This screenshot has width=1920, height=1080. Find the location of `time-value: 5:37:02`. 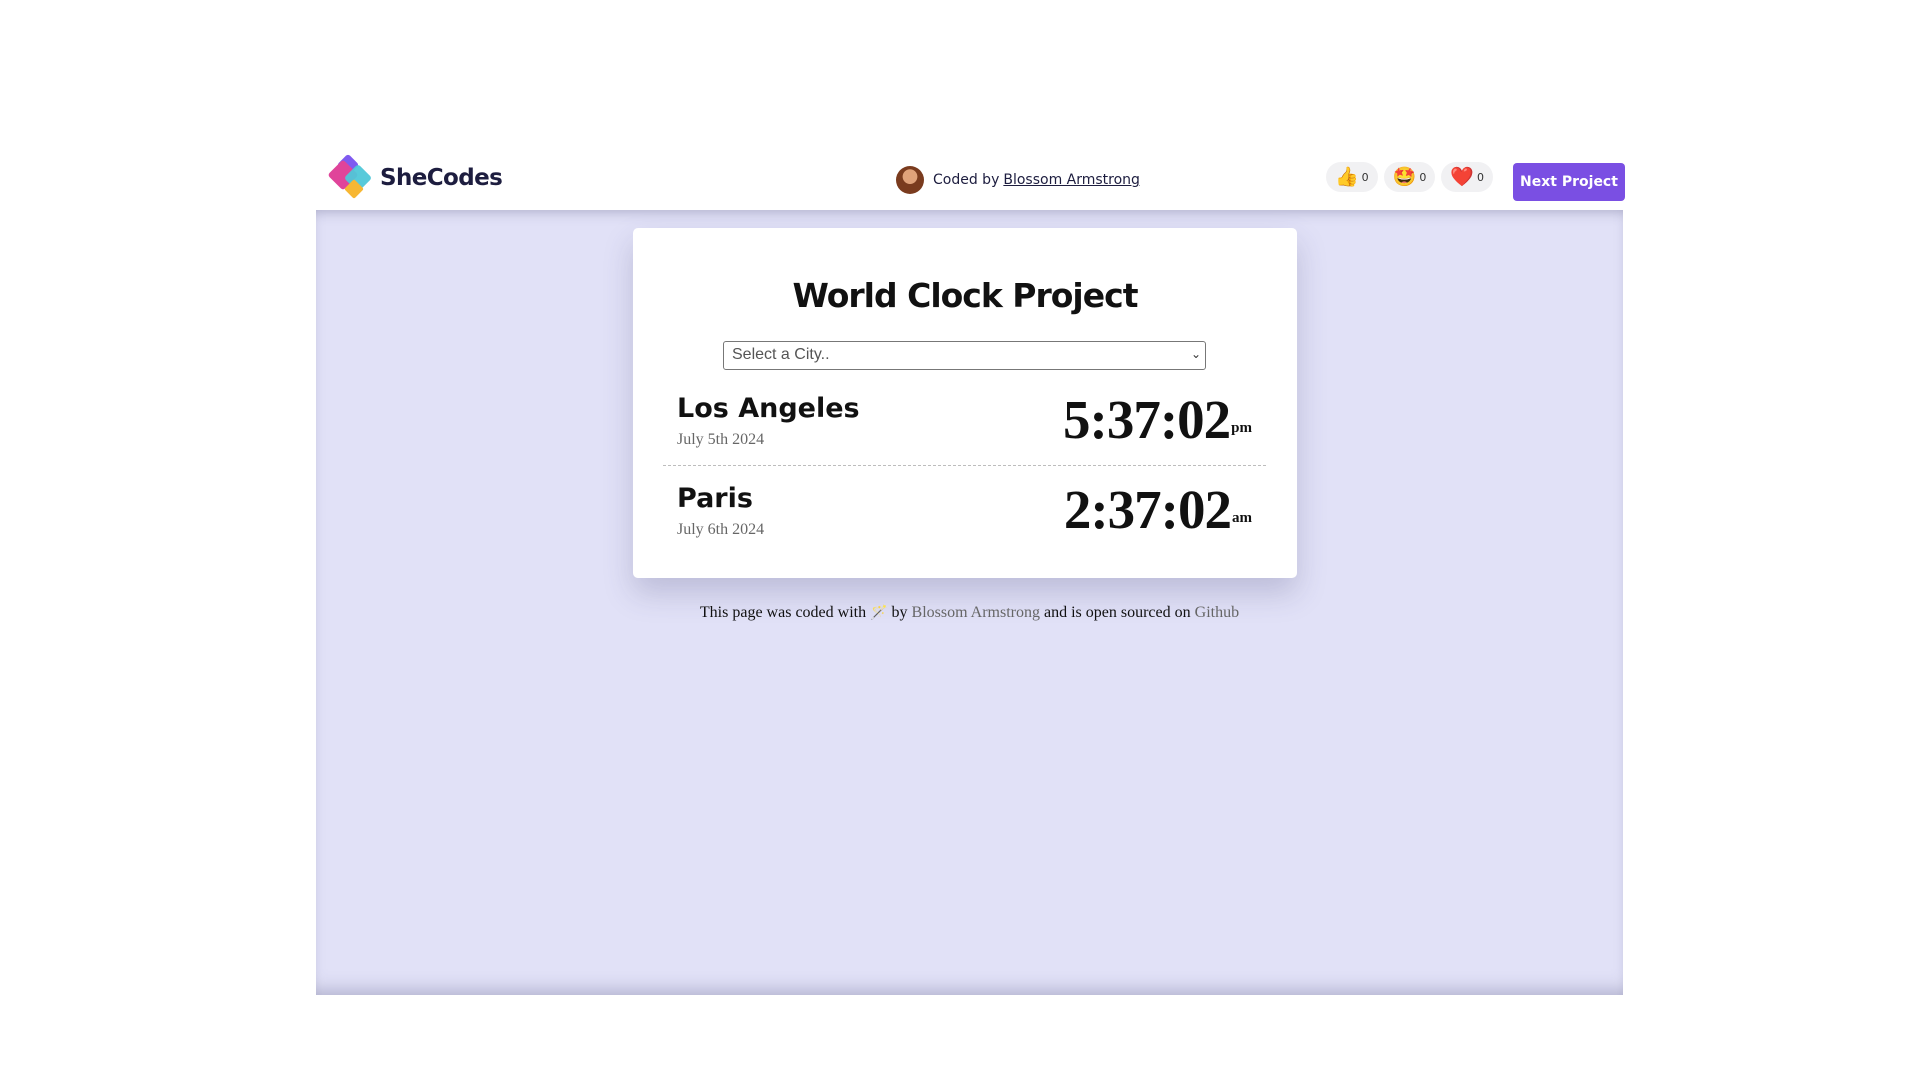

time-value: 5:37:02 is located at coordinates (1147, 419).